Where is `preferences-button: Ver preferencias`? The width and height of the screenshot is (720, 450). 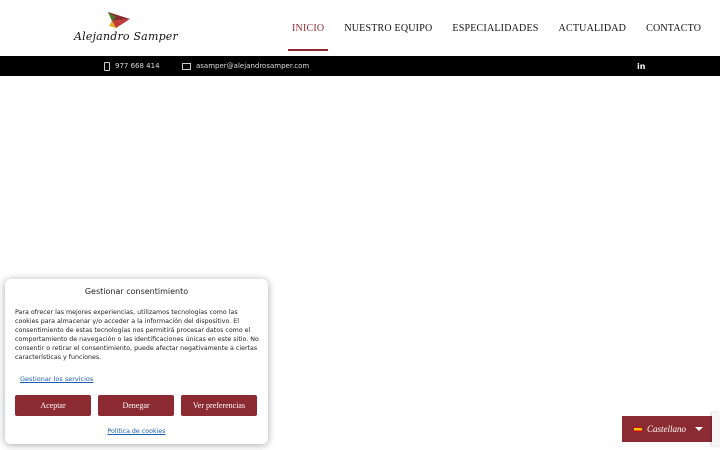
preferences-button: Ver preferencias is located at coordinates (219, 405).